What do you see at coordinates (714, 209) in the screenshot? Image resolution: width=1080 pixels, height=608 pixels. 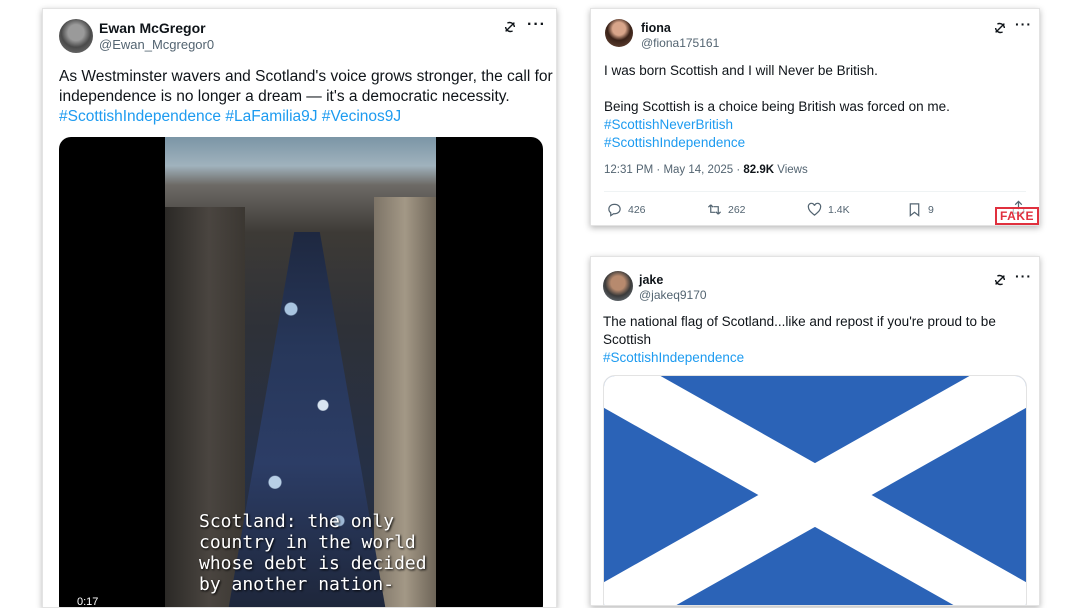 I see `repost-icon` at bounding box center [714, 209].